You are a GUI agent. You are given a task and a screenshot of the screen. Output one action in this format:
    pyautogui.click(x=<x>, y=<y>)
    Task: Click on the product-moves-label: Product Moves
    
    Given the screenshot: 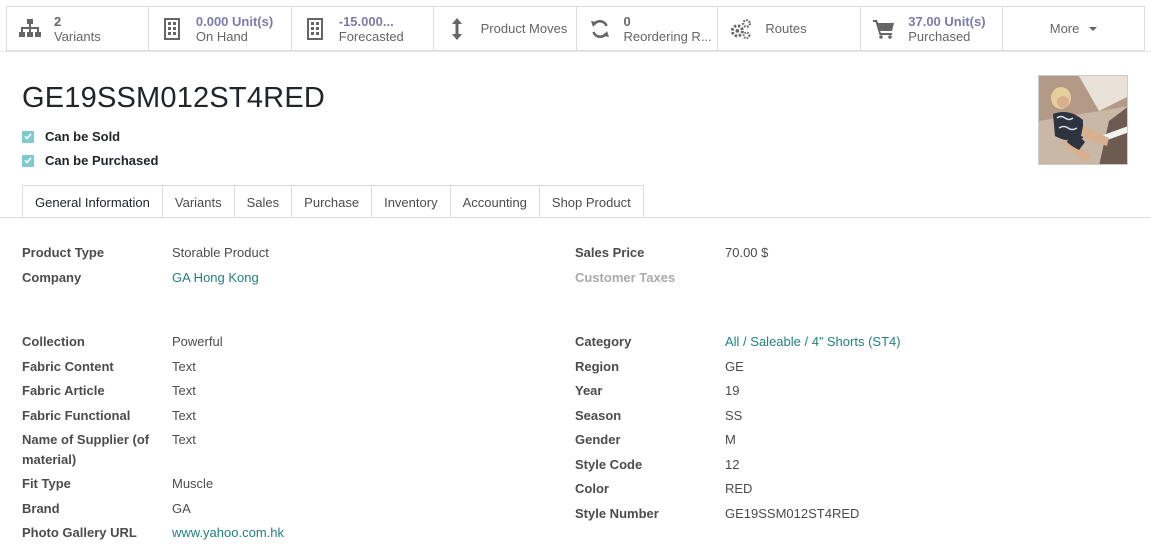 What is the action you would take?
    pyautogui.click(x=524, y=28)
    